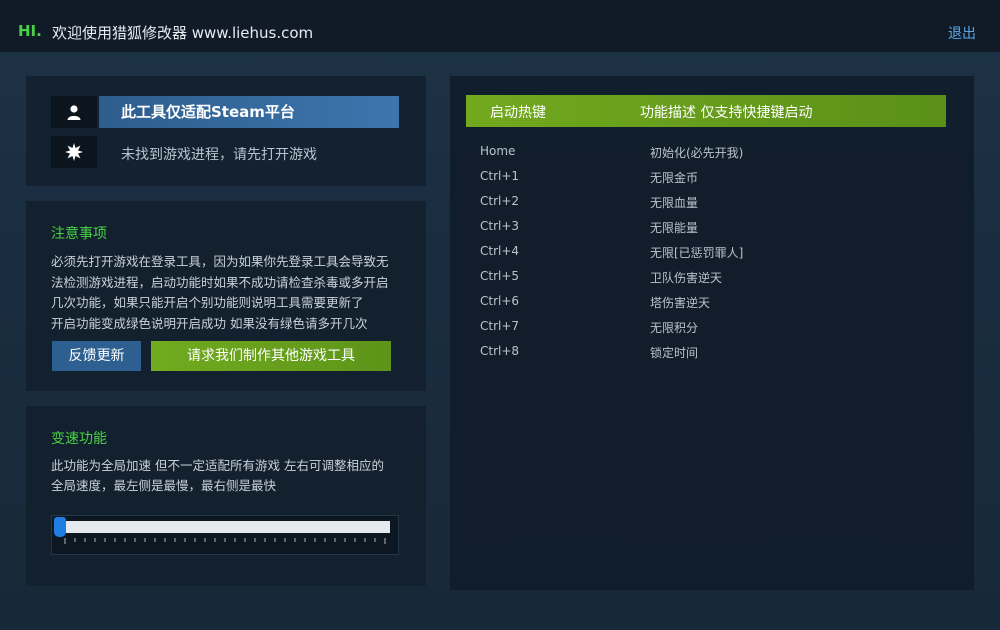 This screenshot has height=630, width=1000. What do you see at coordinates (30, 31) in the screenshot?
I see `hi-text: HI.` at bounding box center [30, 31].